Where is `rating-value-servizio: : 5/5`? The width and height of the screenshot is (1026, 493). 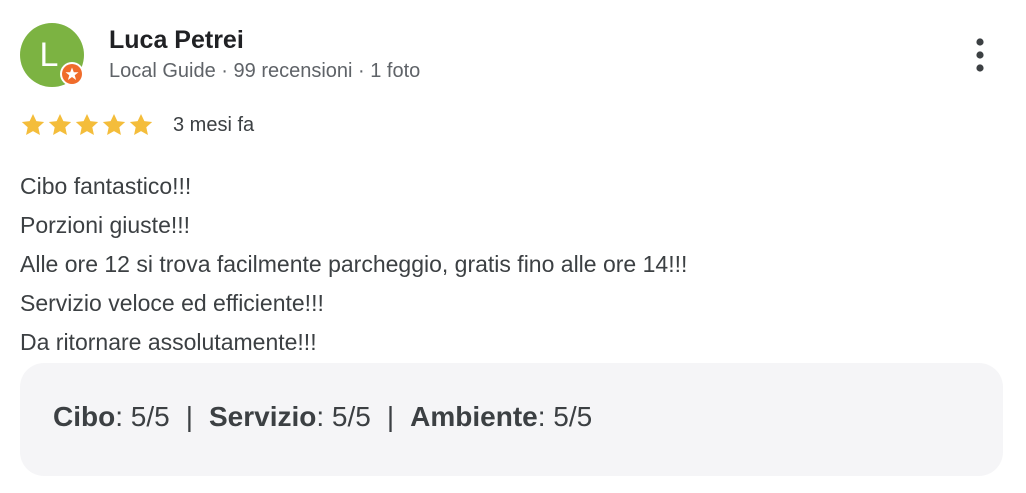 rating-value-servizio: : 5/5 is located at coordinates (343, 416).